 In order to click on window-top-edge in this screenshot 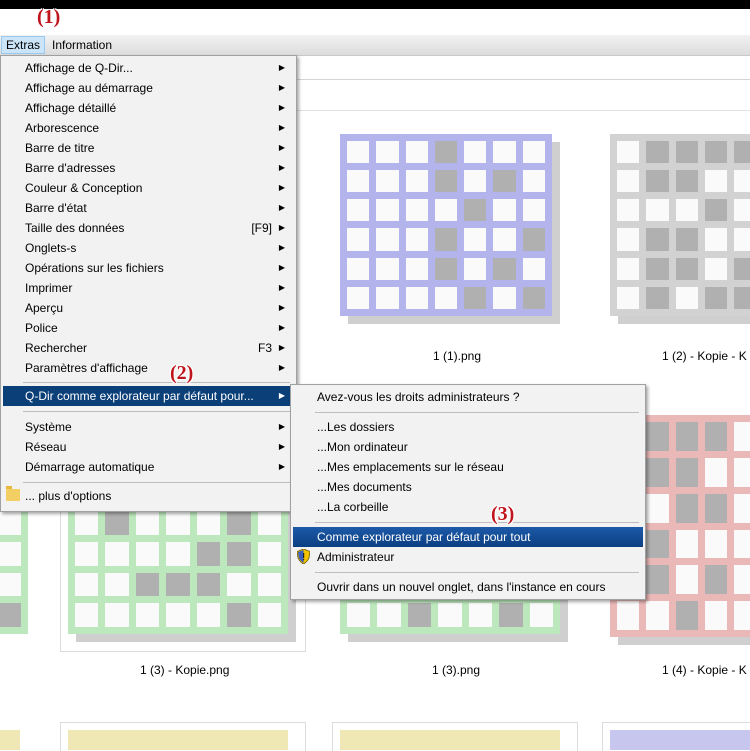, I will do `click(375, 4)`.